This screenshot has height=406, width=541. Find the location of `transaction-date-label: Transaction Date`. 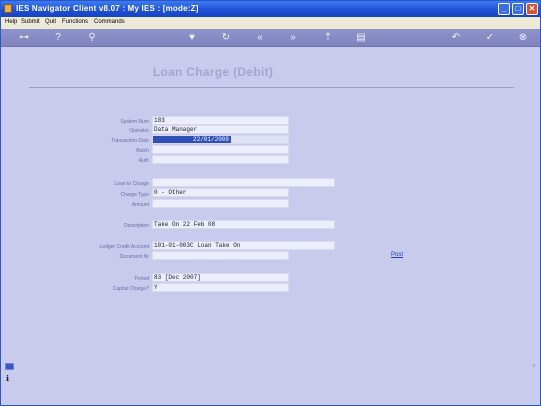

transaction-date-label: Transaction Date is located at coordinates (130, 141).